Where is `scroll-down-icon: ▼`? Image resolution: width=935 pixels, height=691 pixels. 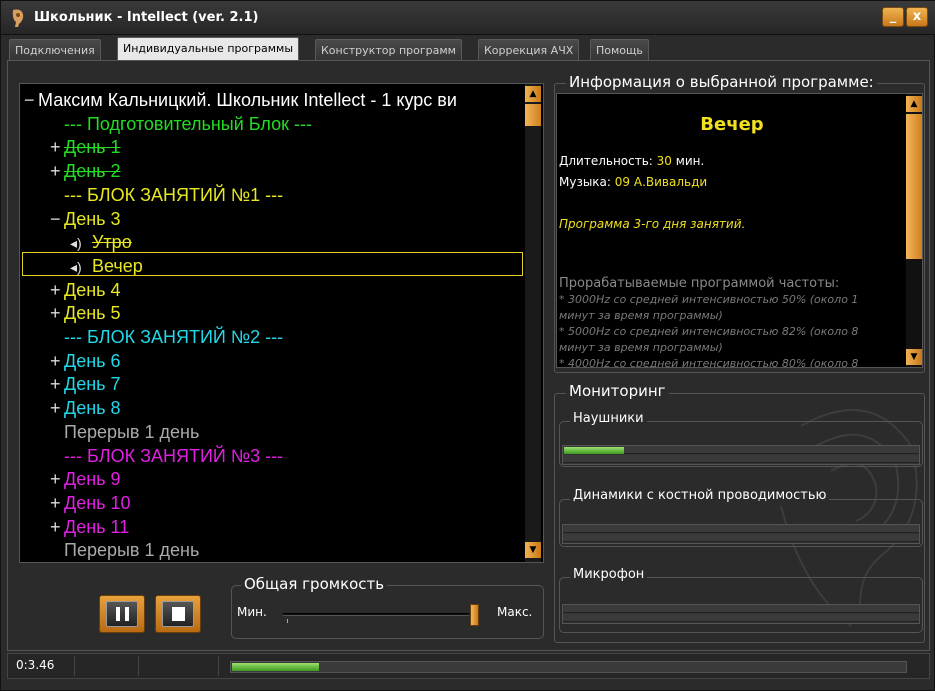 scroll-down-icon: ▼ is located at coordinates (533, 550).